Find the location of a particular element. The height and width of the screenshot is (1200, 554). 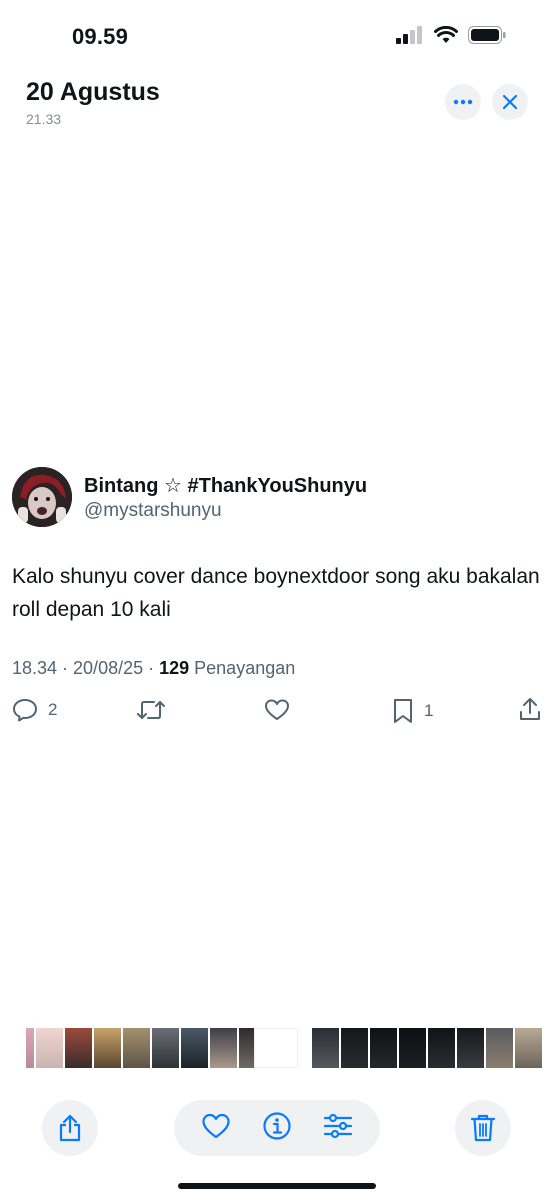

reply-button: 2 is located at coordinates (34, 710).